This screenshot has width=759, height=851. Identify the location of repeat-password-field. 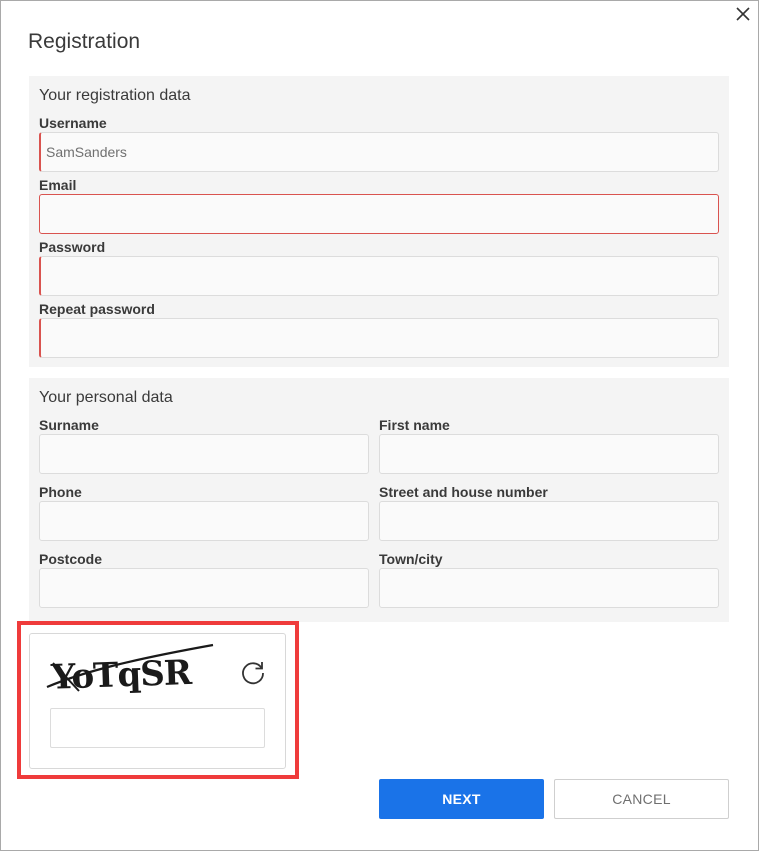
(379, 338).